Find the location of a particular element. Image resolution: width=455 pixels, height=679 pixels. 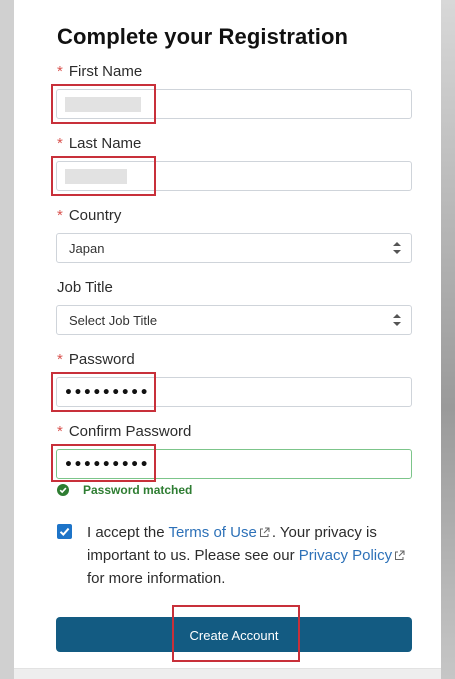

password-label: * Password is located at coordinates (96, 359).